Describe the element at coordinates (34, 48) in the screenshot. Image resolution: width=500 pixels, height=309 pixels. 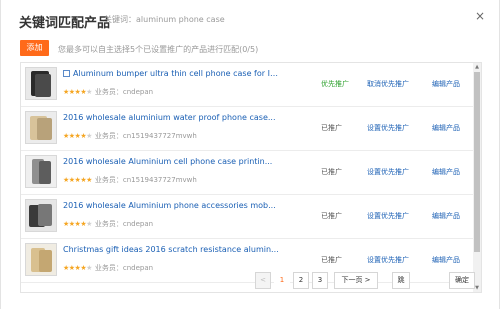
I see `add-button: 添加` at that location.